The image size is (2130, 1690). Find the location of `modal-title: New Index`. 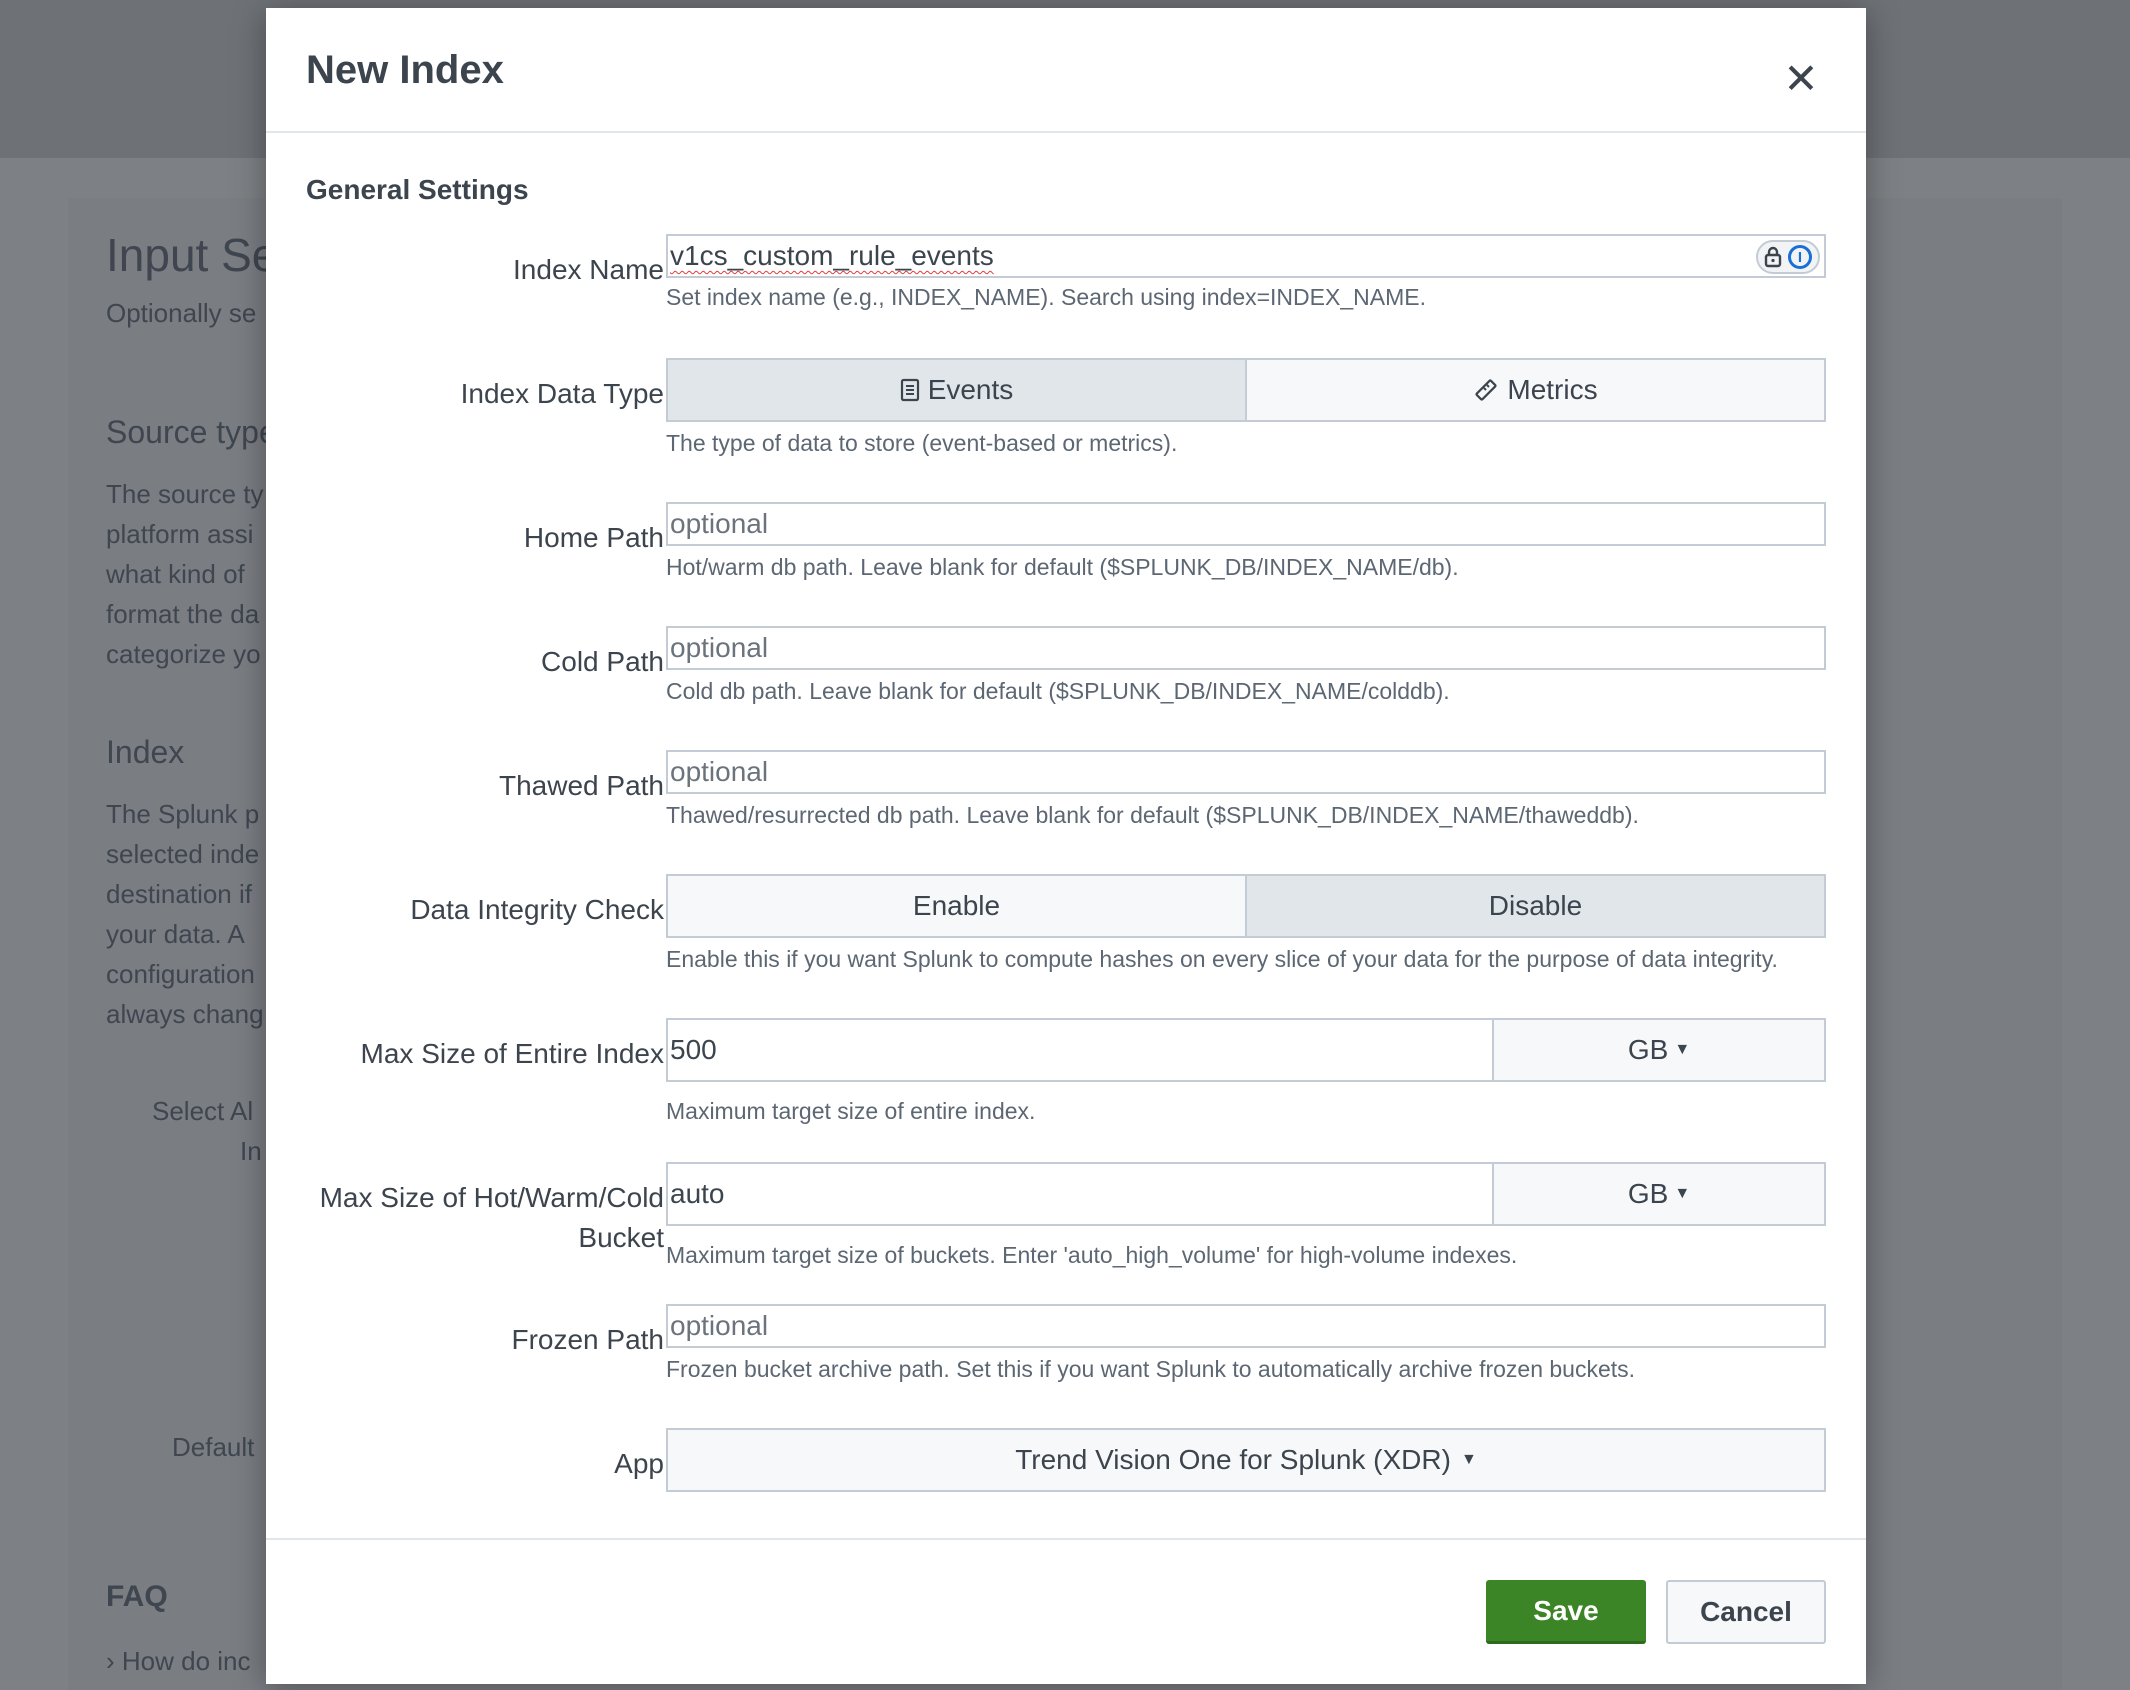

modal-title: New Index is located at coordinates (405, 70).